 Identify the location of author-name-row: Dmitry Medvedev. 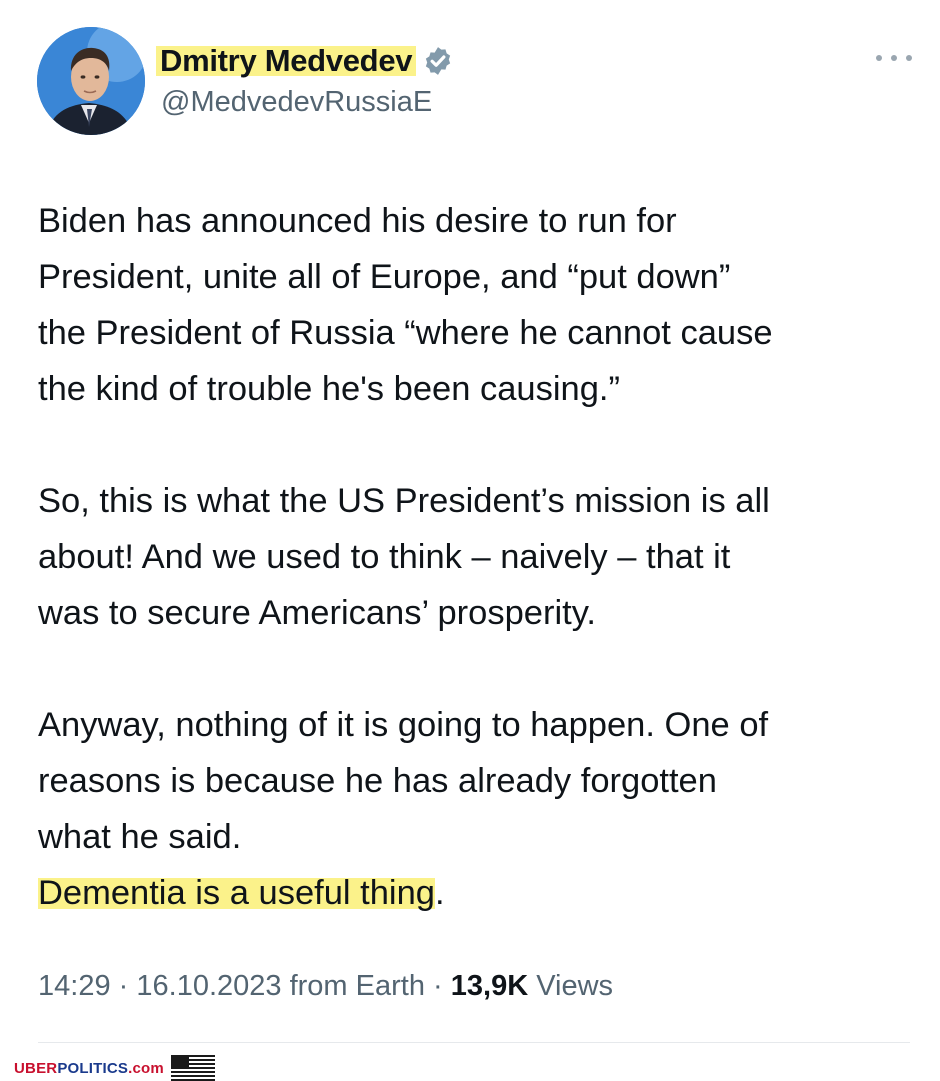
(305, 61).